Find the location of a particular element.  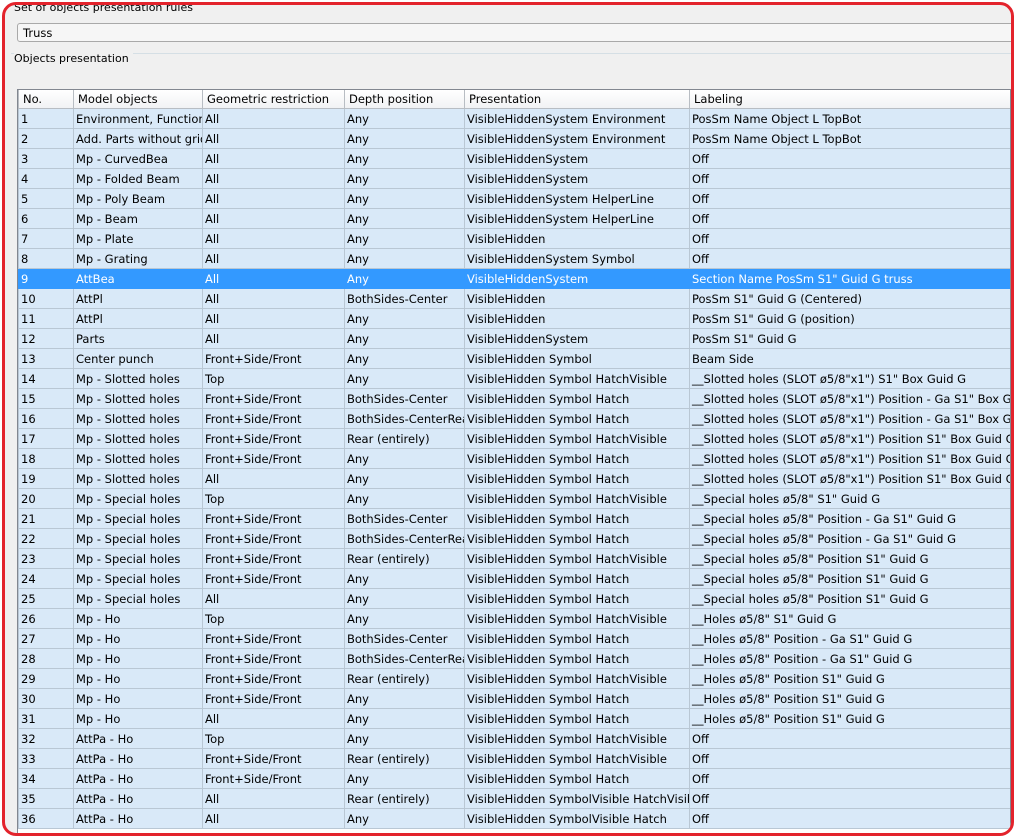

cell-presentation: VisibleHiddenSystem Environment is located at coordinates (577, 118).